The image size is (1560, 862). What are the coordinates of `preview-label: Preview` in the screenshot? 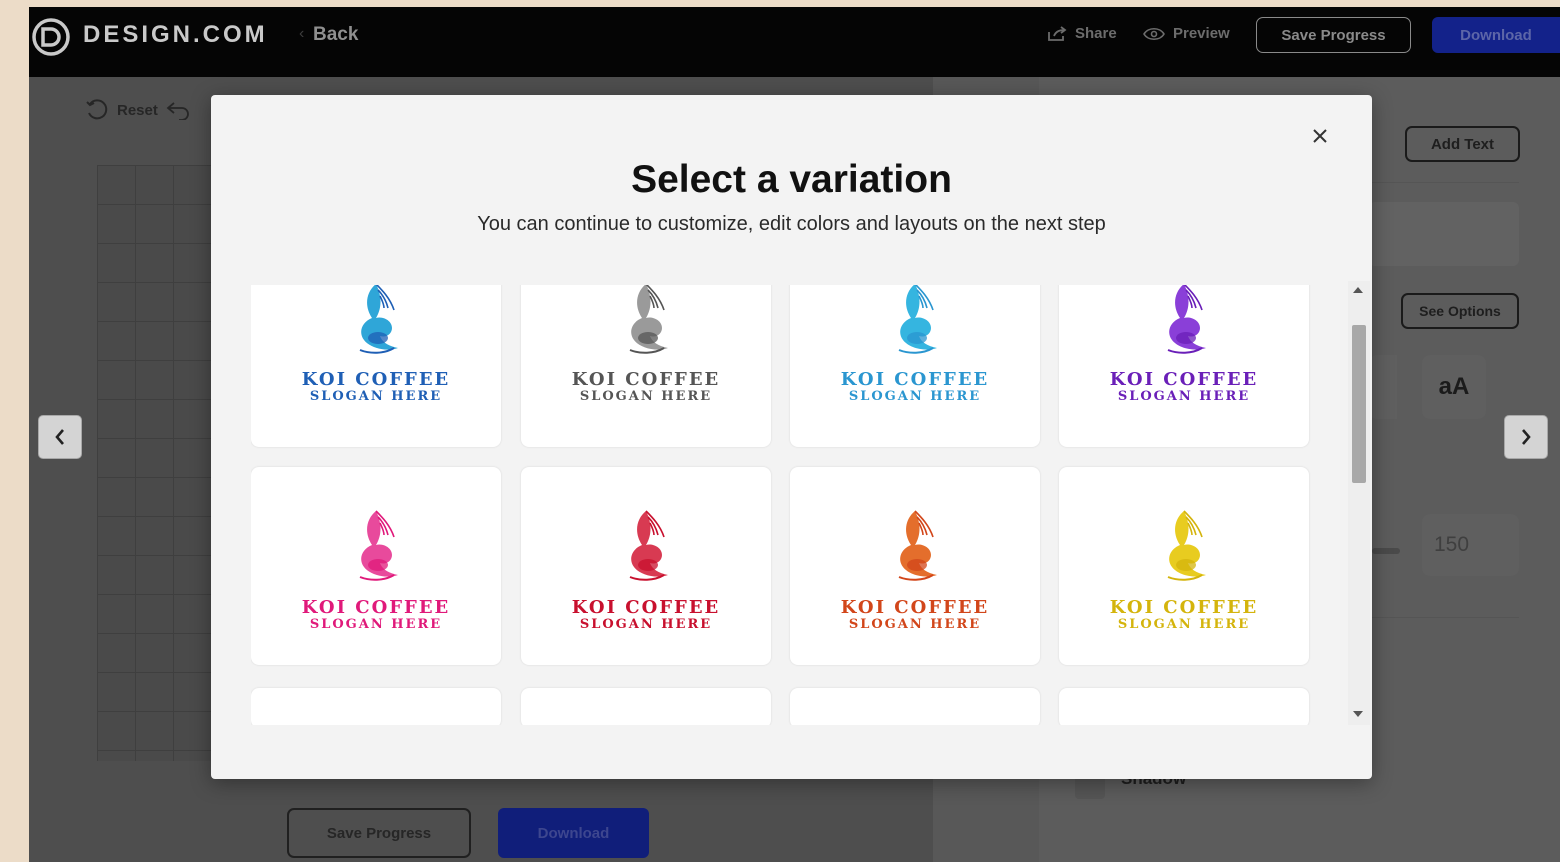 It's located at (1201, 33).